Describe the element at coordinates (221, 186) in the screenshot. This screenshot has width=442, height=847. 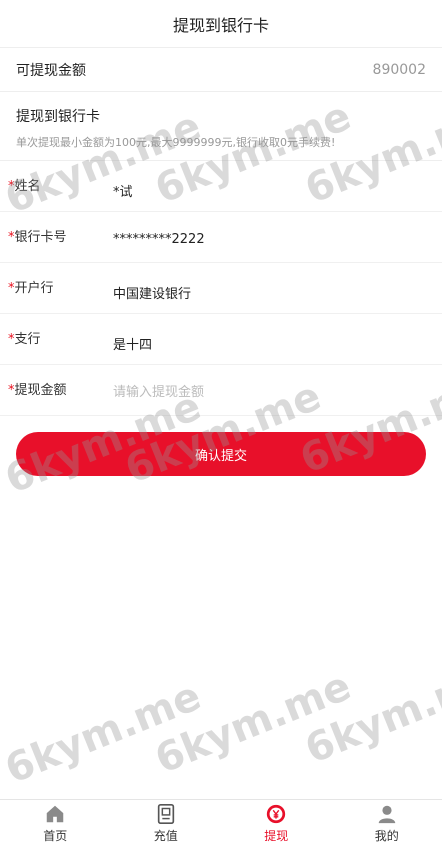
I see `name-row: *姓名 *试` at that location.